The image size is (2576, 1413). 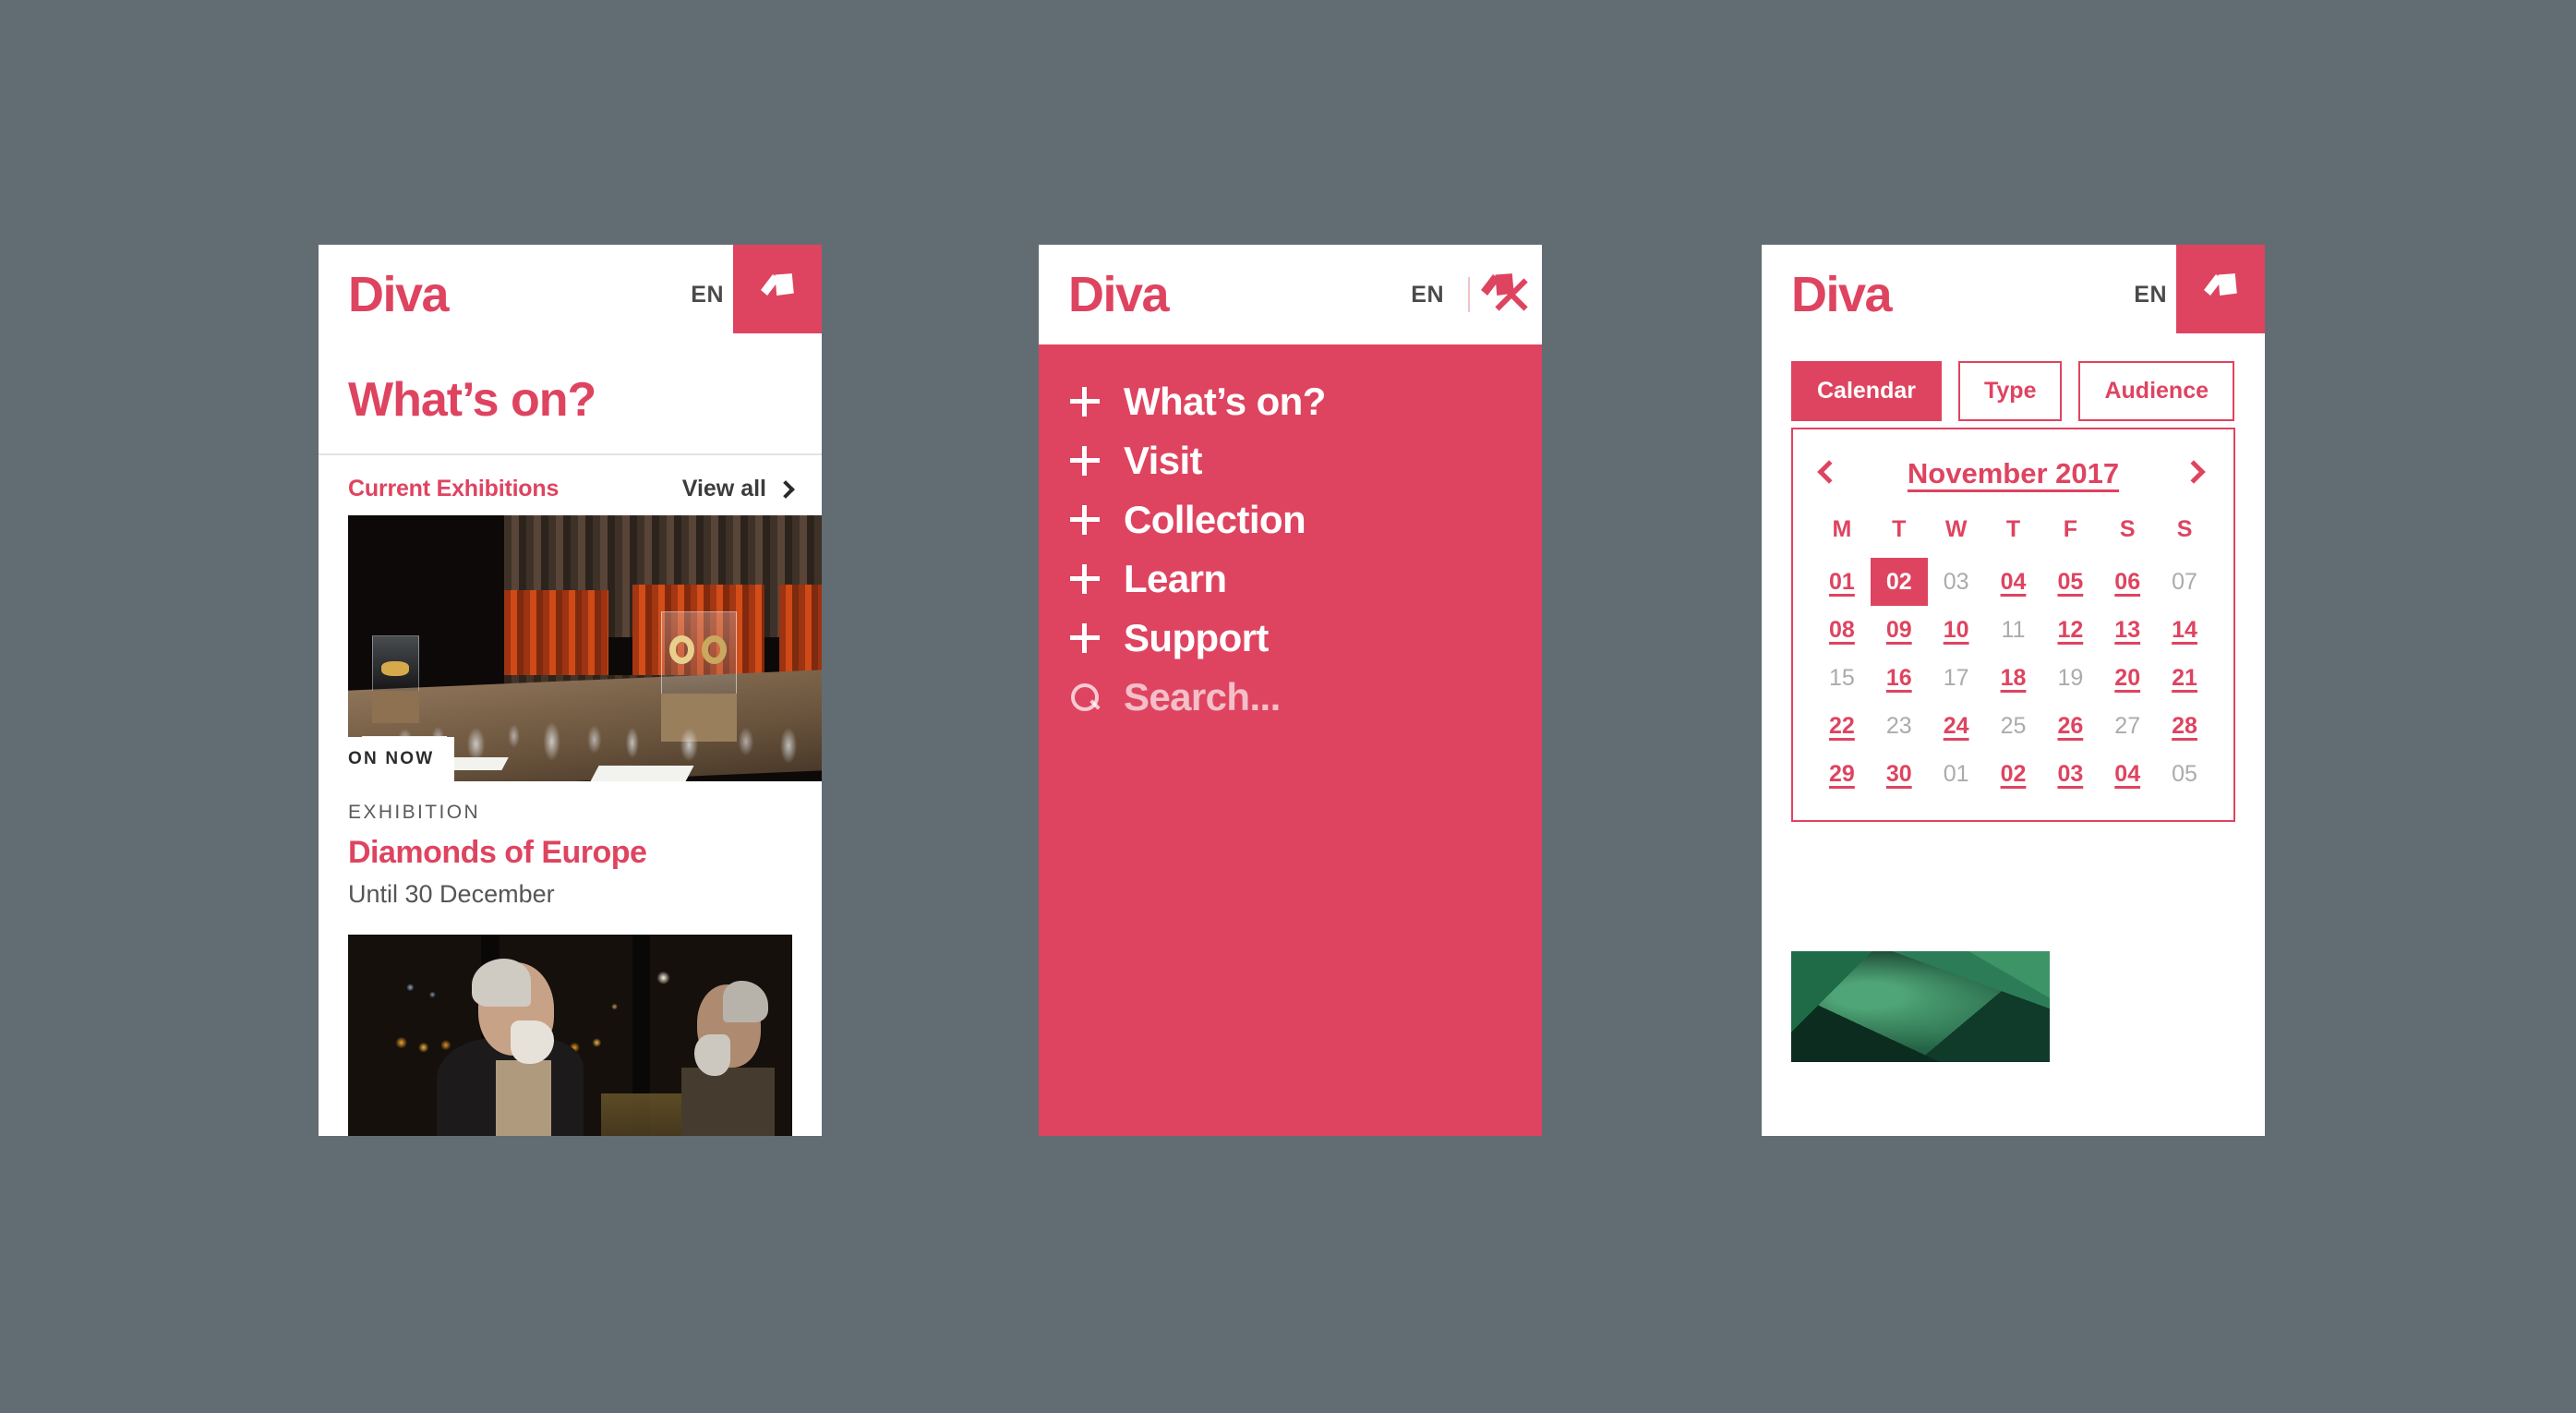 What do you see at coordinates (414, 813) in the screenshot?
I see `card-kicker: EXHIBITION` at bounding box center [414, 813].